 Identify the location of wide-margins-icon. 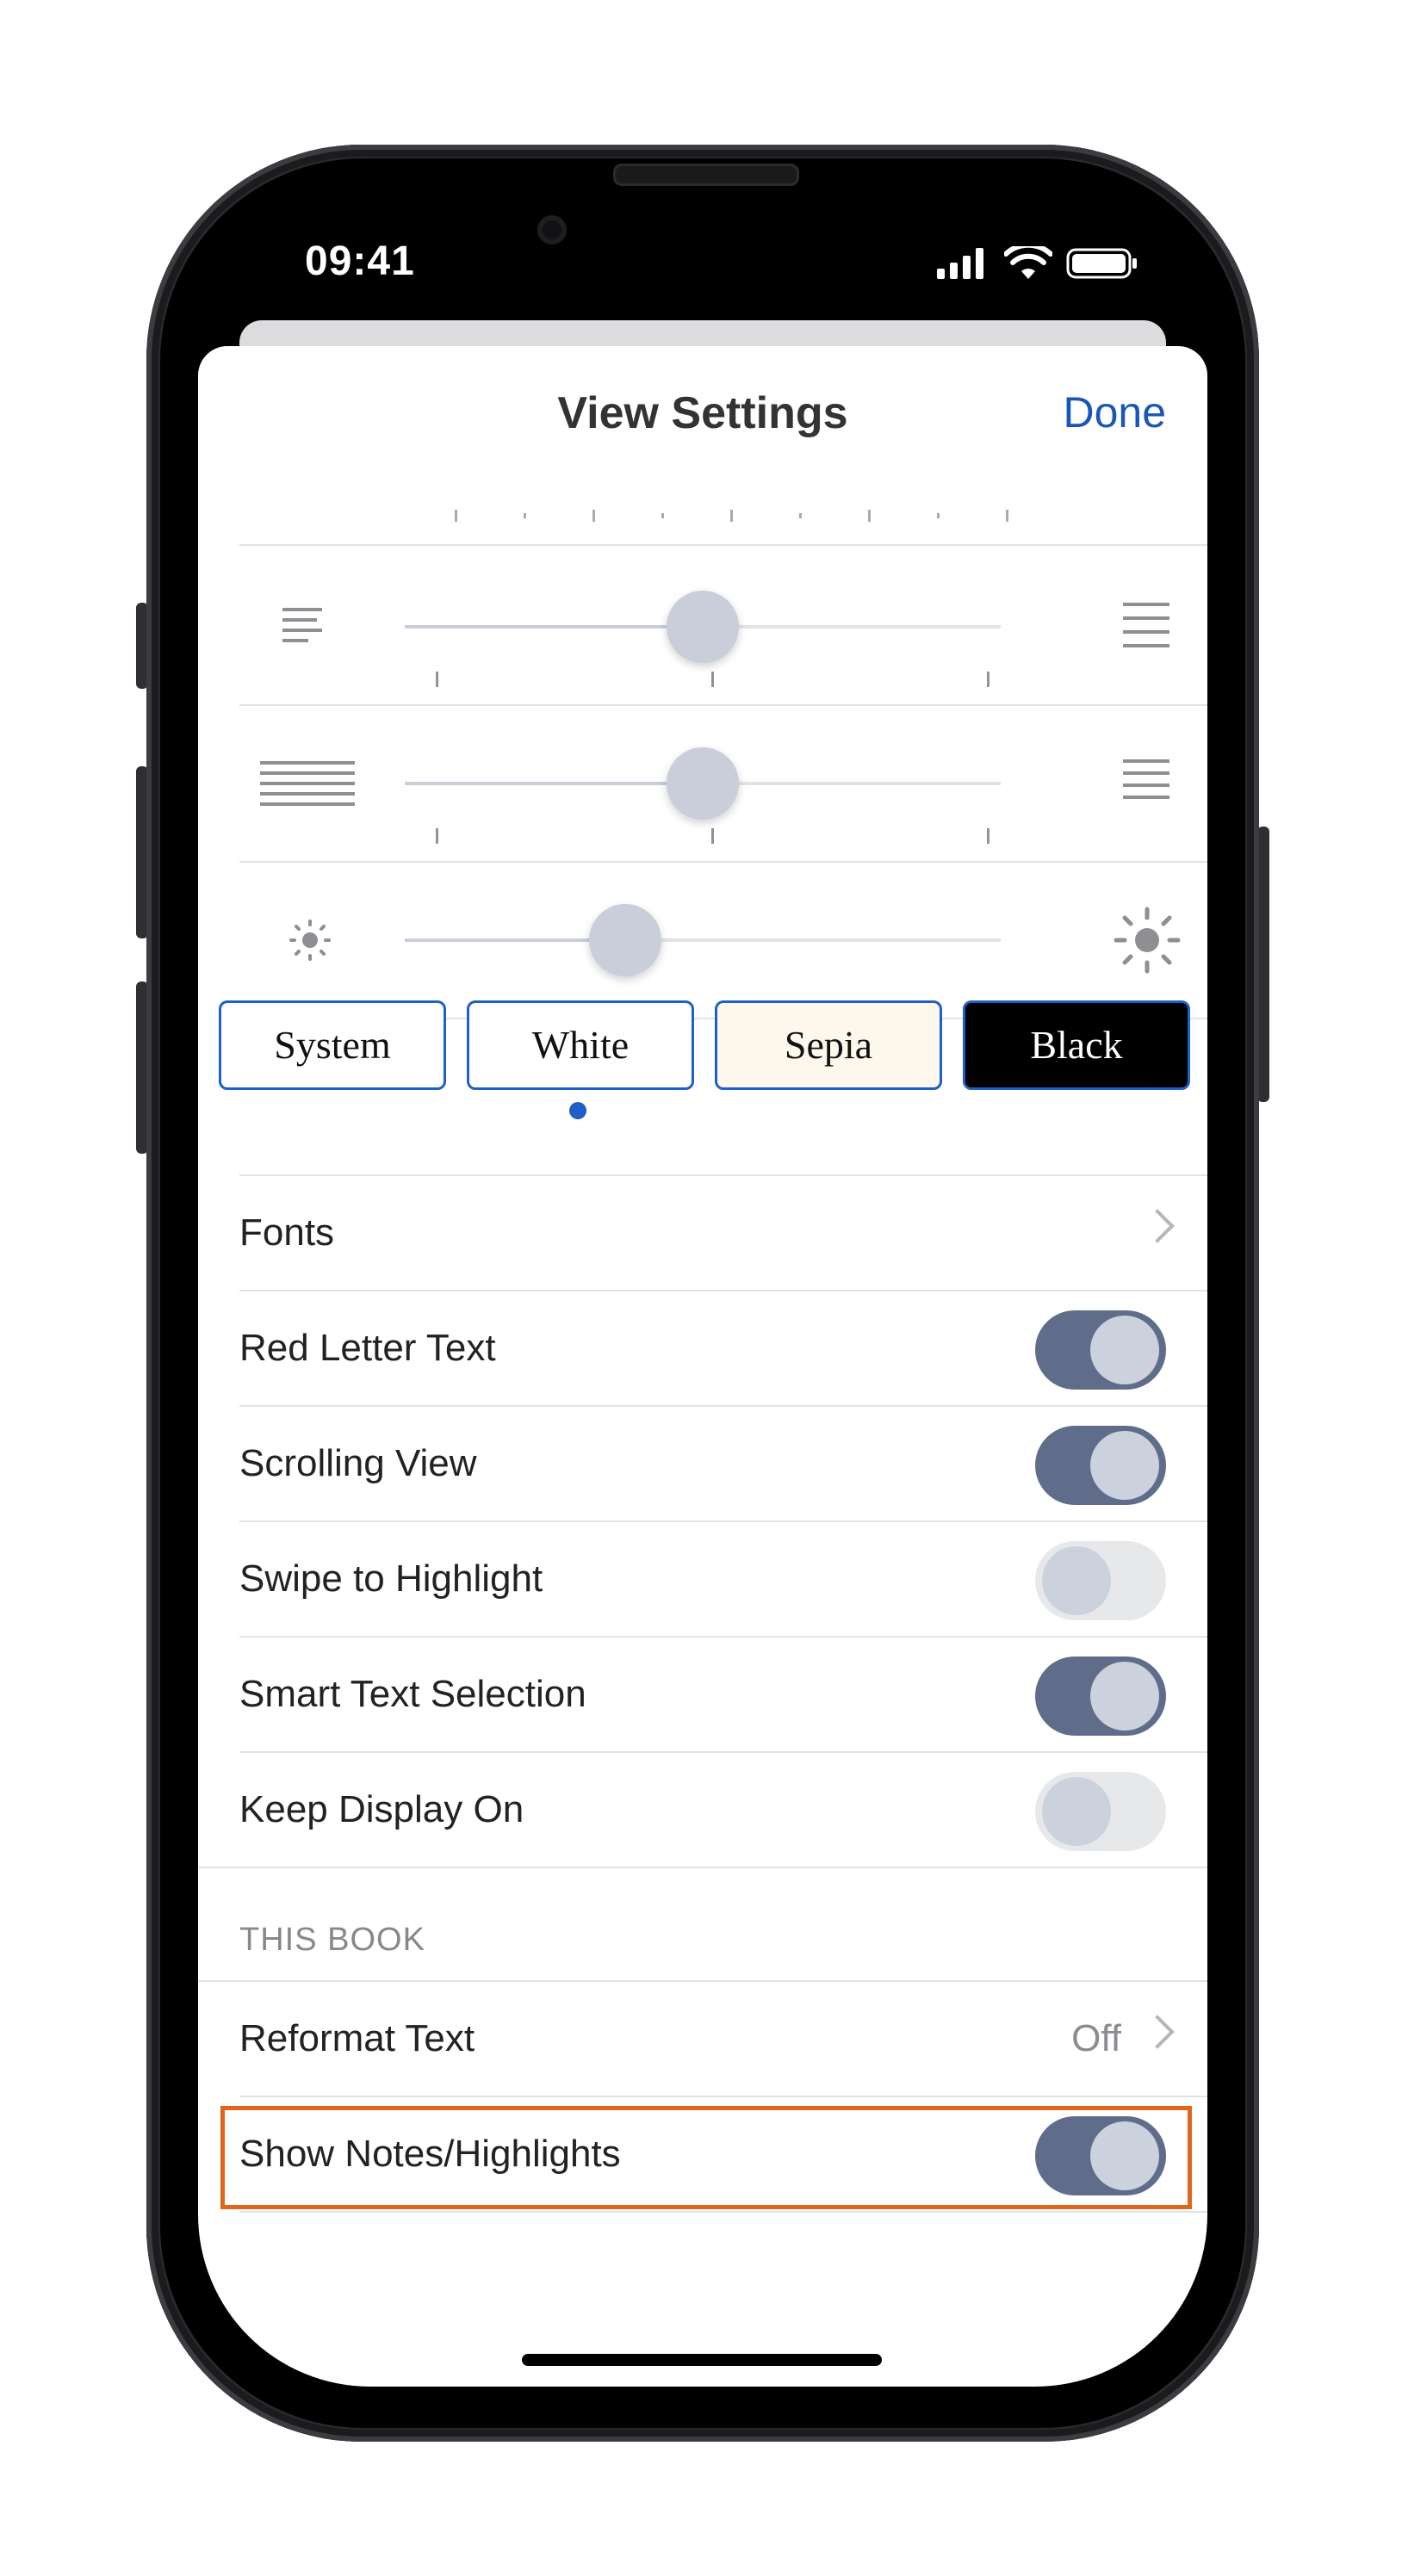
(1146, 625).